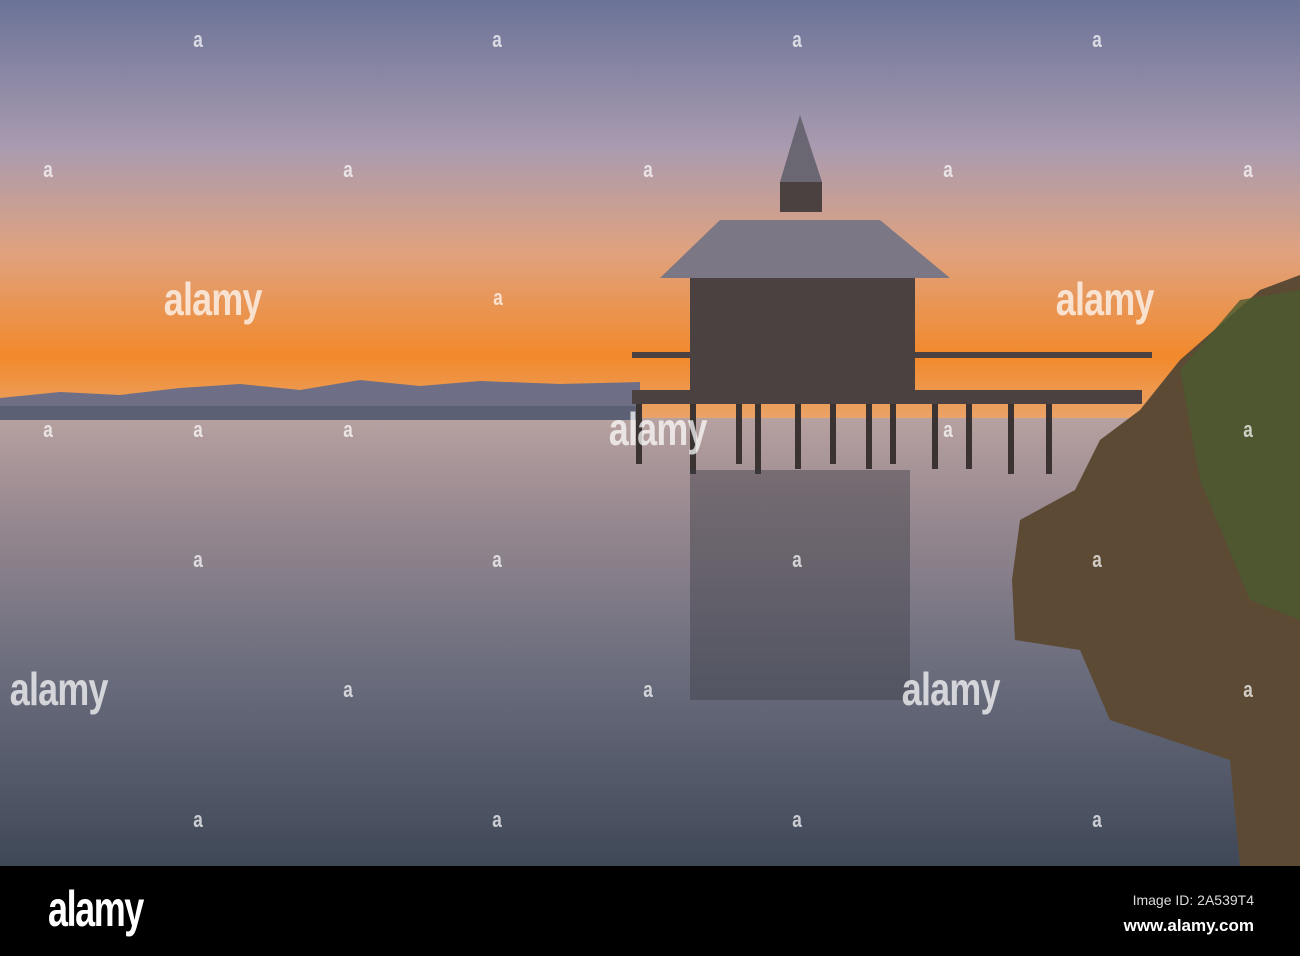 The height and width of the screenshot is (956, 1300). Describe the element at coordinates (650, 911) in the screenshot. I see `footer-bar: alamy Image ID: 2A539T4 www.alamy.com` at that location.